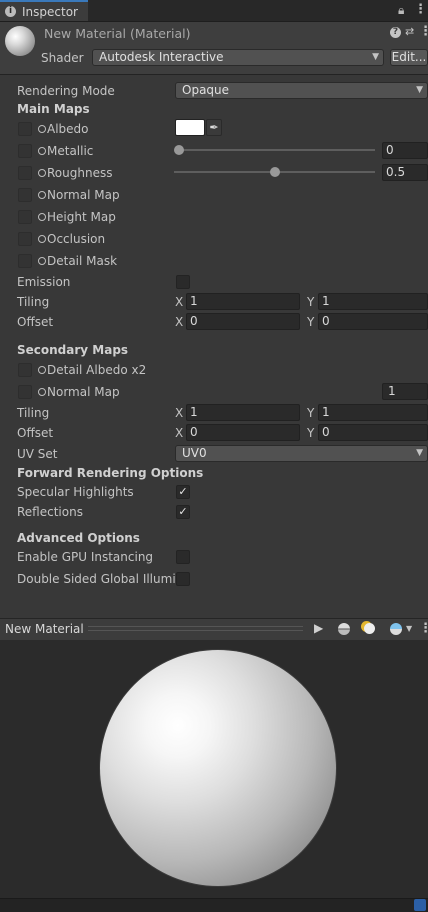 The image size is (428, 912). I want to click on secondary-offset-label: Offset, so click(35, 433).